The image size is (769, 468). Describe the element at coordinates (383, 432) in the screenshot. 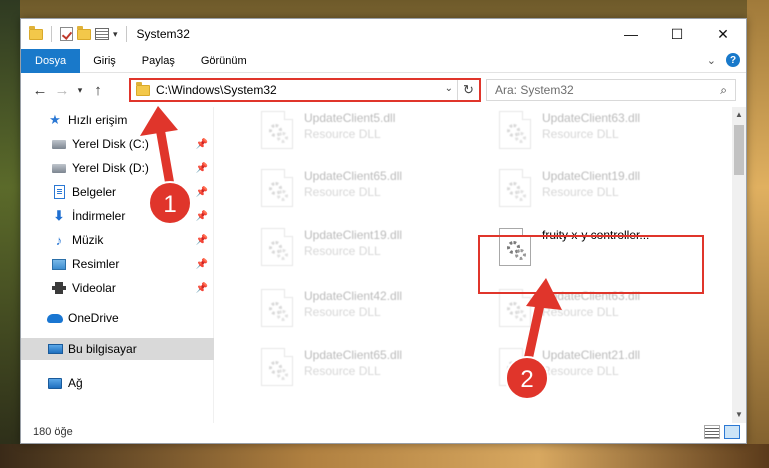

I see `status-bar: 180 öğe` at that location.